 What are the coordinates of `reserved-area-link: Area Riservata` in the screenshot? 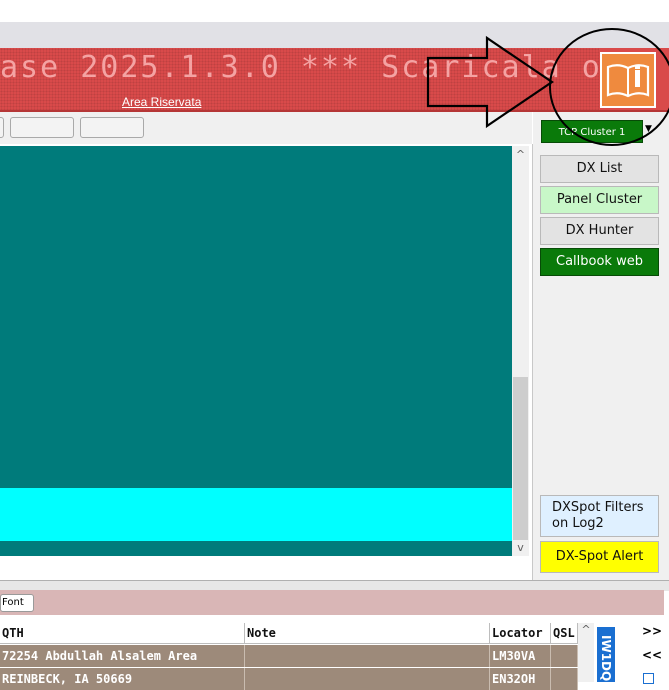 It's located at (161, 102).